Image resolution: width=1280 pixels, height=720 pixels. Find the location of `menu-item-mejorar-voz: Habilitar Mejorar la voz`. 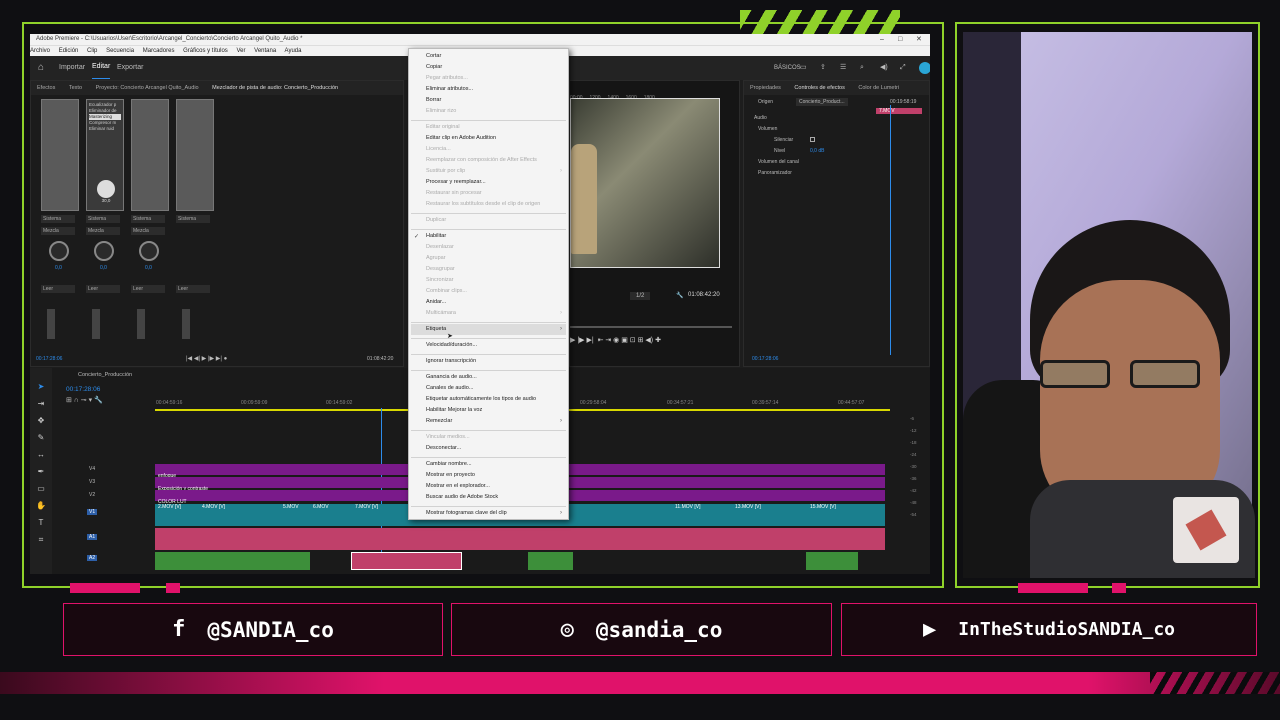

menu-item-mejorar-voz: Habilitar Mejorar la voz is located at coordinates (454, 410).